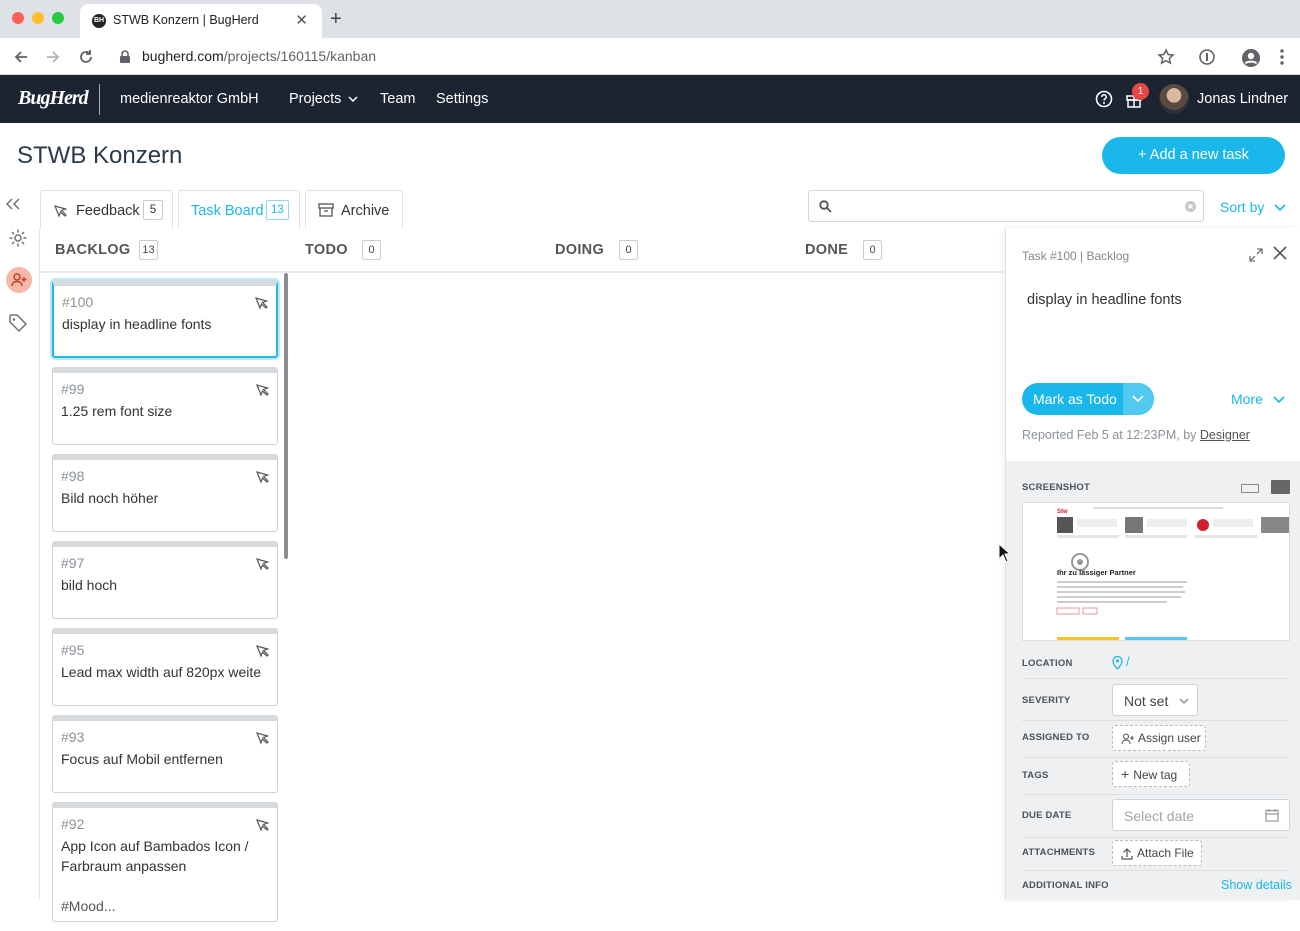  What do you see at coordinates (19, 280) in the screenshot?
I see `add-user-rail-button` at bounding box center [19, 280].